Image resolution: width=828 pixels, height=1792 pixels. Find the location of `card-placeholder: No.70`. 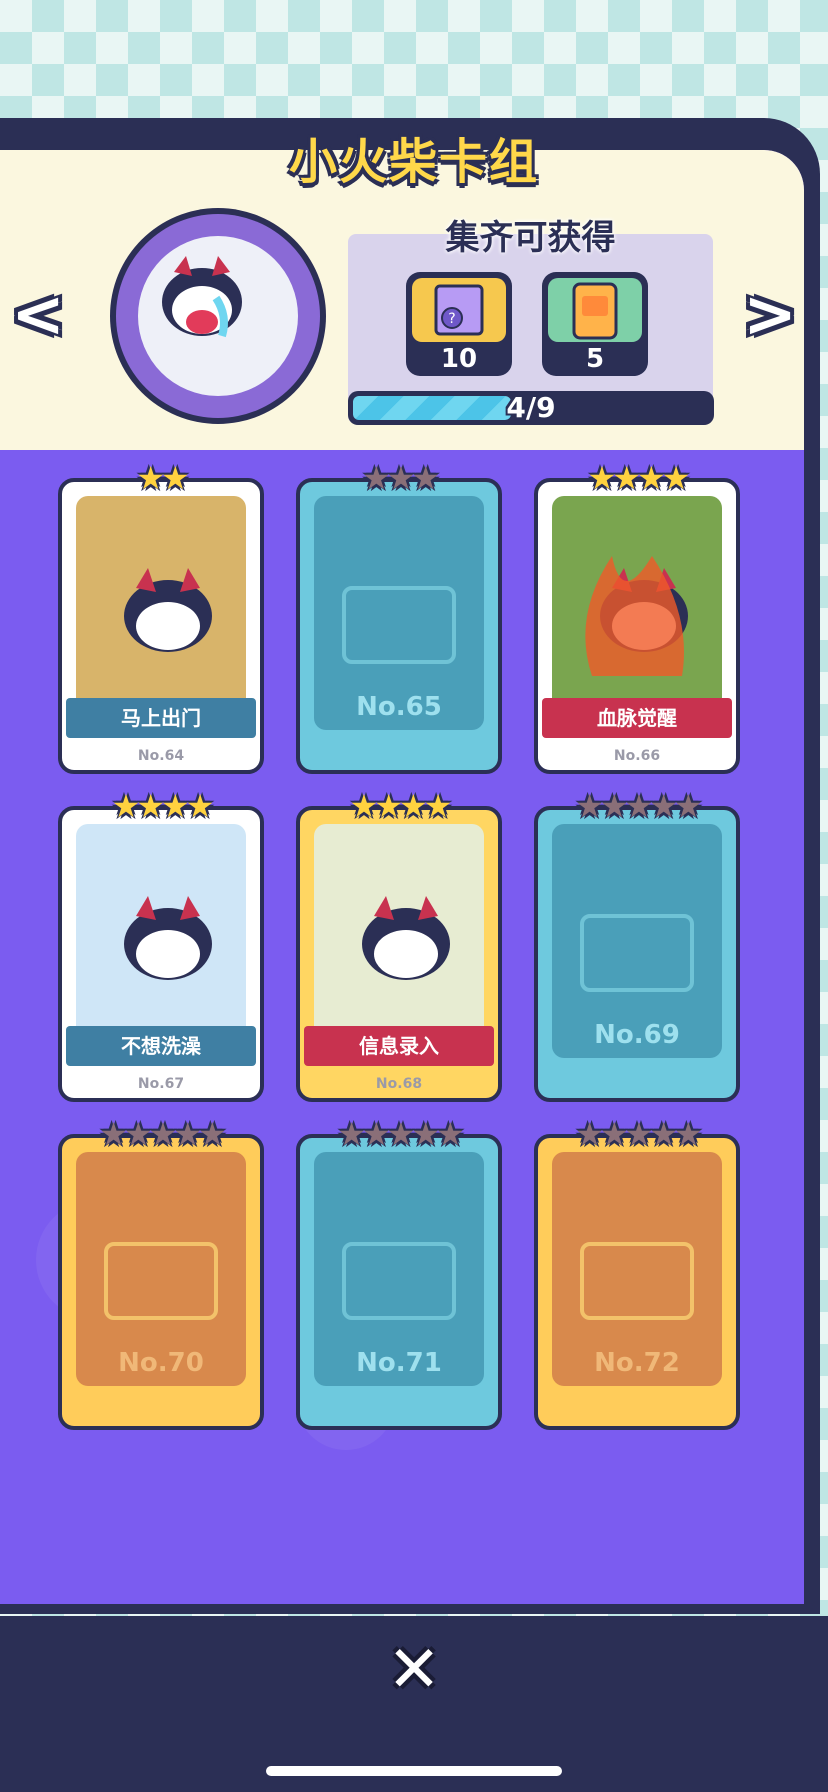

card-placeholder: No.70 is located at coordinates (161, 1269).